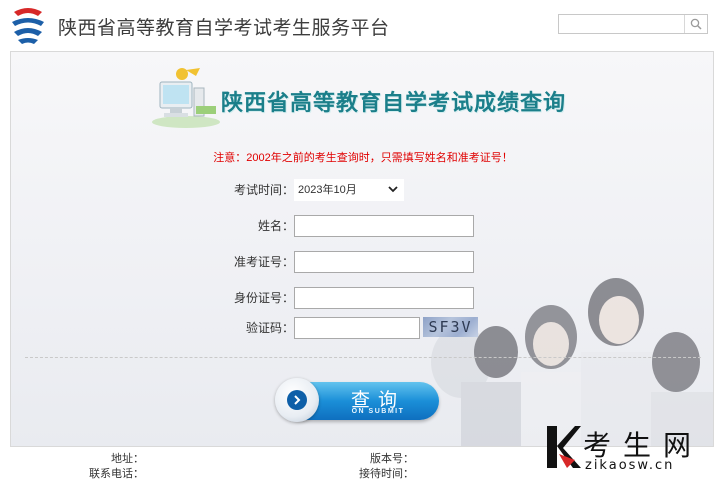  What do you see at coordinates (127, 459) in the screenshot?
I see `address-label: 地址：` at bounding box center [127, 459].